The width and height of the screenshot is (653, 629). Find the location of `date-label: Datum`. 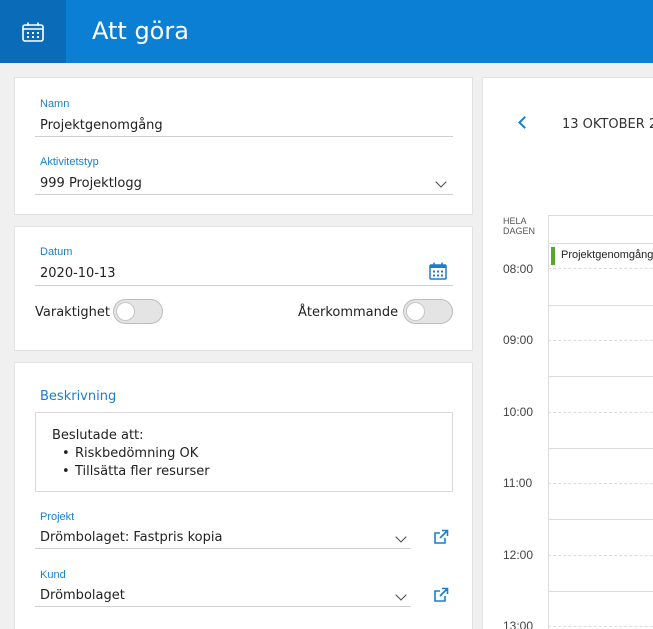

date-label: Datum is located at coordinates (56, 252).